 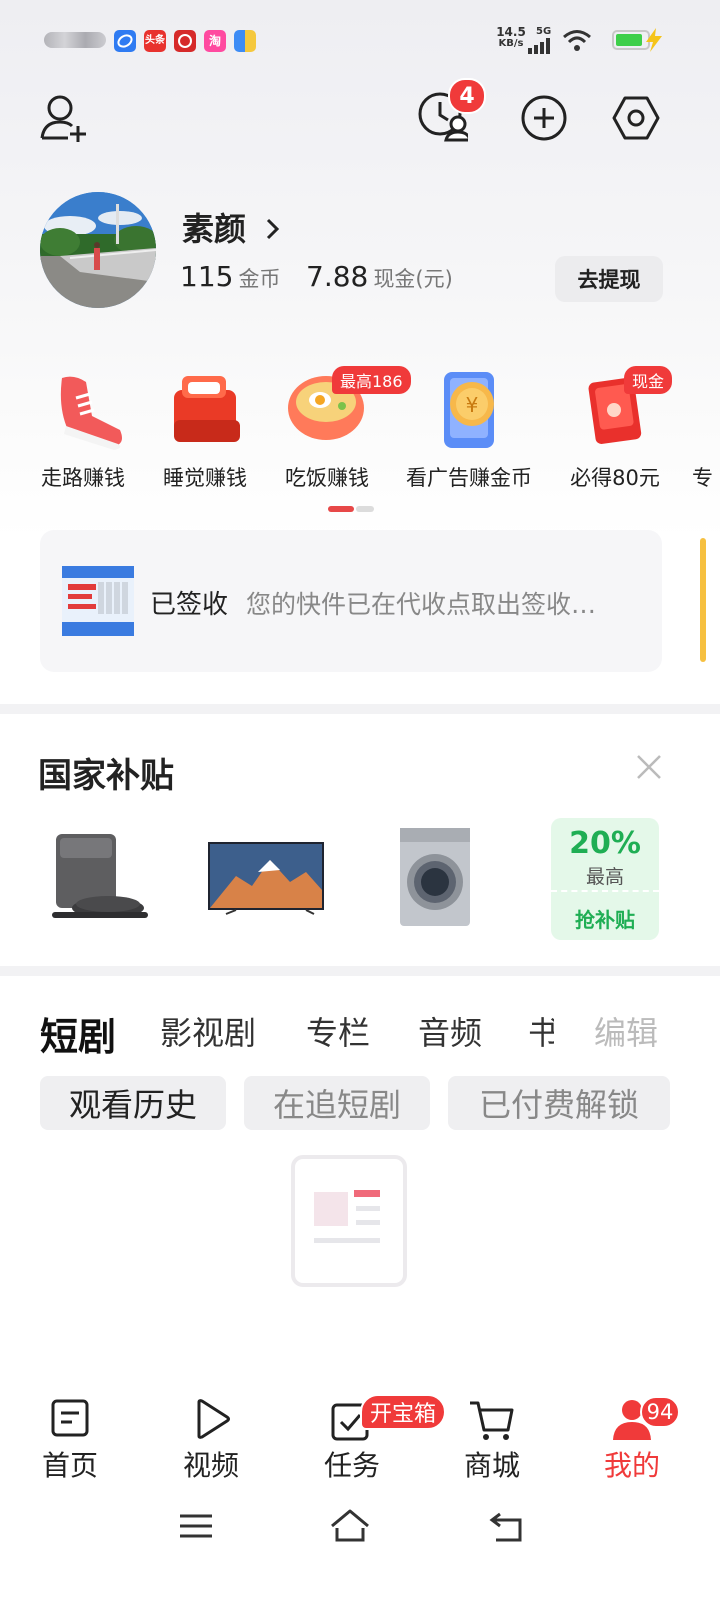 I want to click on plus-circle-icon, so click(x=544, y=118).